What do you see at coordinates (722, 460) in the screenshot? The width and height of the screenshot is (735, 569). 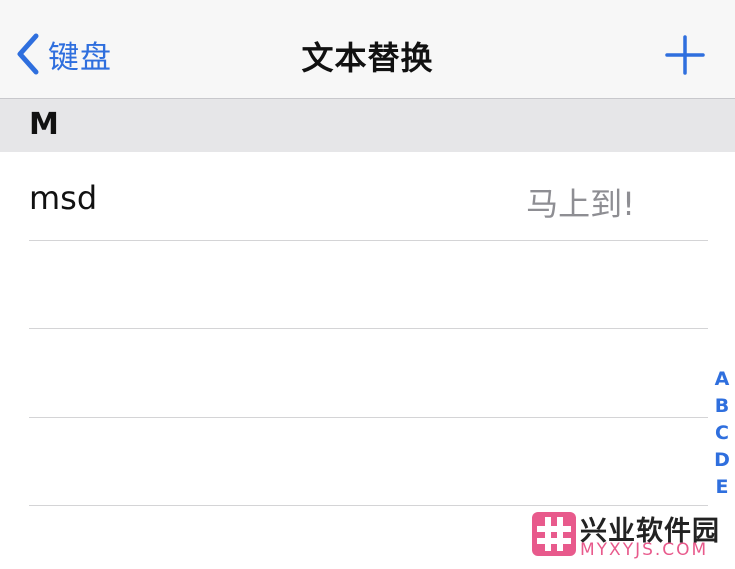 I see `index-letter-d: D` at bounding box center [722, 460].